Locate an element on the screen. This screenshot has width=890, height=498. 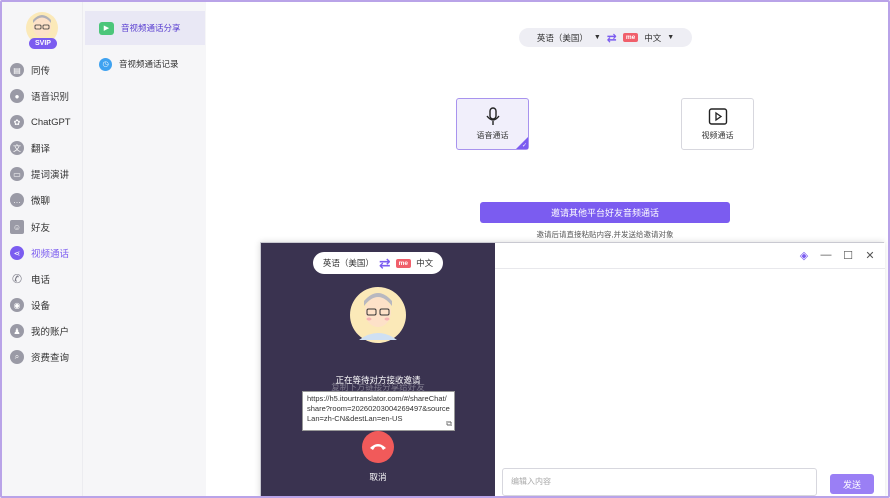
sidebar-item-rates: ⌕ 资费查询 is located at coordinates (45, 357).